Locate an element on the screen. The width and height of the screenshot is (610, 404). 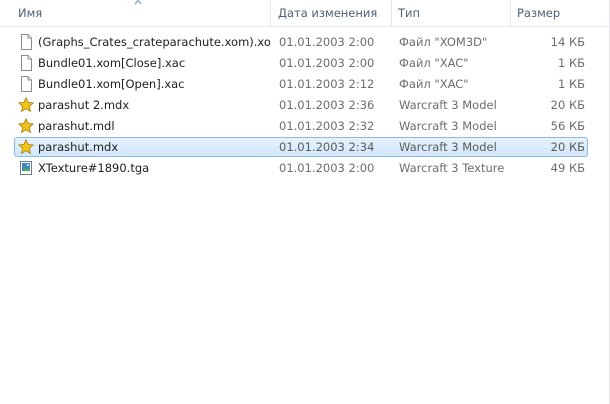
file-name: parashut 2.mdx is located at coordinates (84, 105).